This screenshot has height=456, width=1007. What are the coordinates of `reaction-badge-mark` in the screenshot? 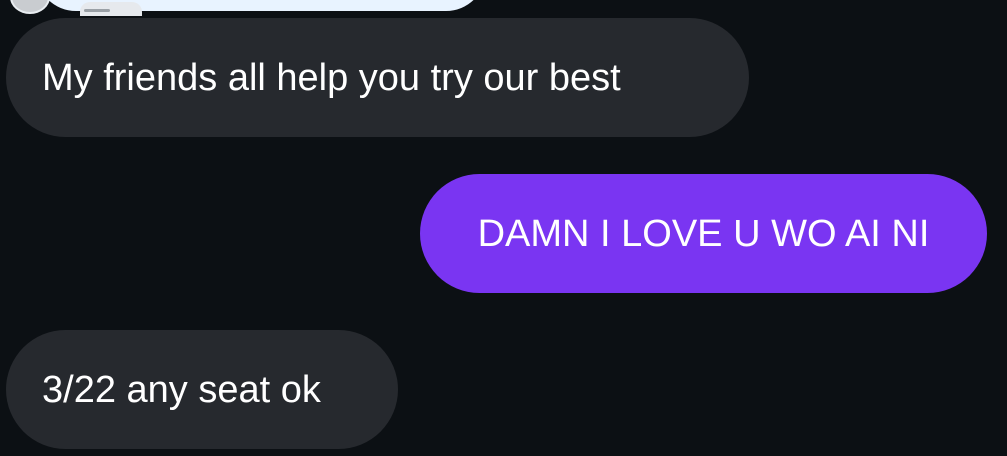 It's located at (97, 10).